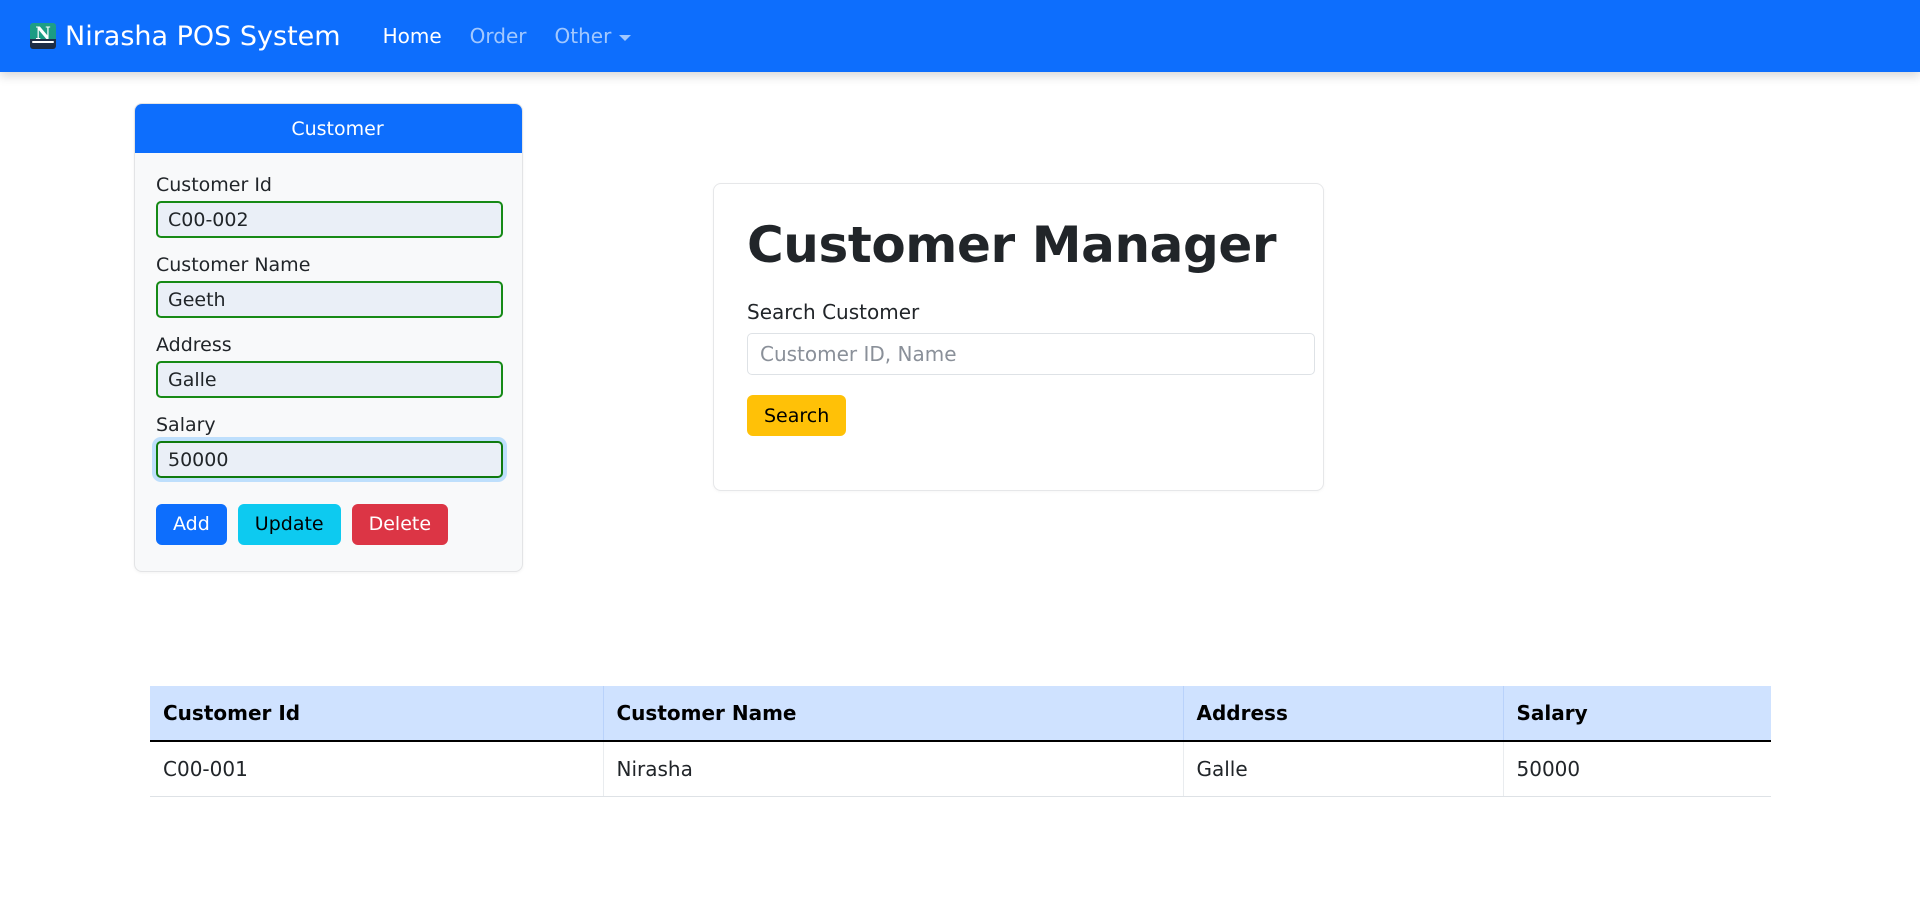 This screenshot has height=901, width=1920. What do you see at coordinates (1637, 714) in the screenshot?
I see `column-header-salary: Salary` at bounding box center [1637, 714].